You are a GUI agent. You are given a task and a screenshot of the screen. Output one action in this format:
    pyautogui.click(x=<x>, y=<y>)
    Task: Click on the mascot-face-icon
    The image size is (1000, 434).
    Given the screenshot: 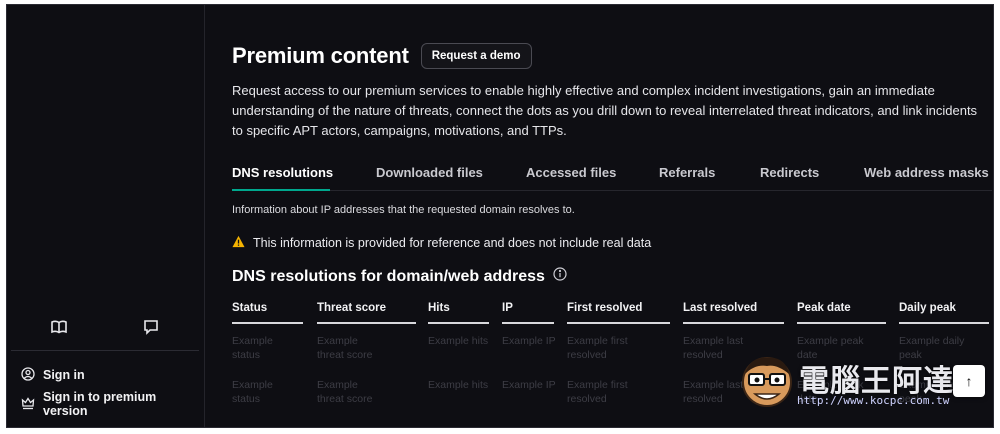 What is the action you would take?
    pyautogui.click(x=767, y=382)
    